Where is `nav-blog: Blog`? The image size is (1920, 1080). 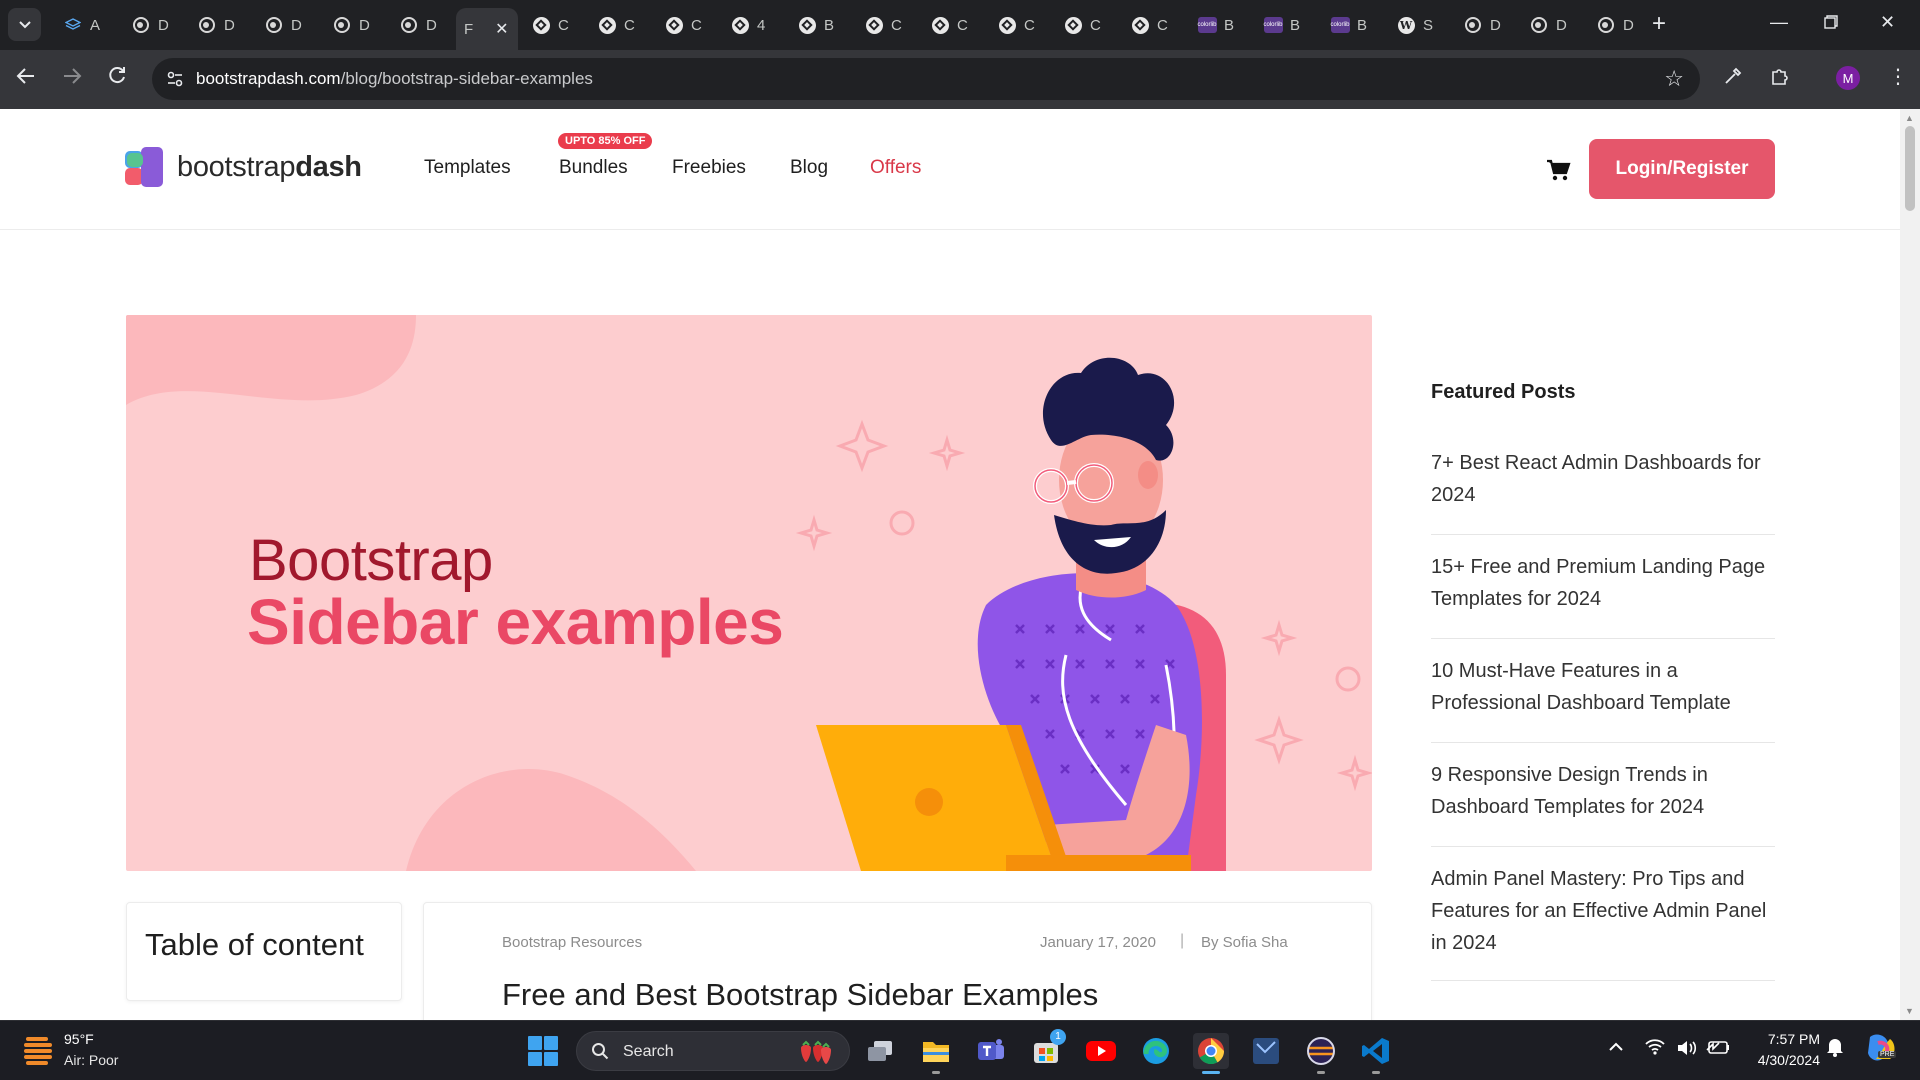 nav-blog: Blog is located at coordinates (809, 168).